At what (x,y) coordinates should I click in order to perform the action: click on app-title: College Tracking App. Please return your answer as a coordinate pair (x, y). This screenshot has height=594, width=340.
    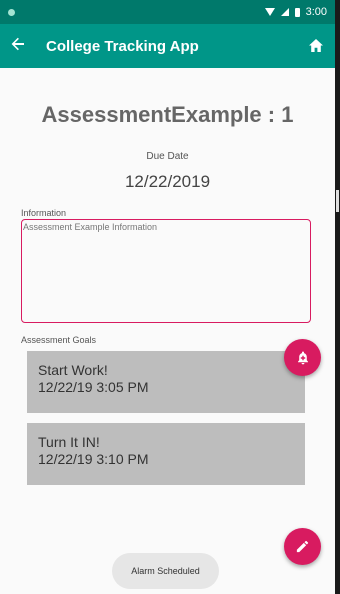
    Looking at the image, I should click on (122, 46).